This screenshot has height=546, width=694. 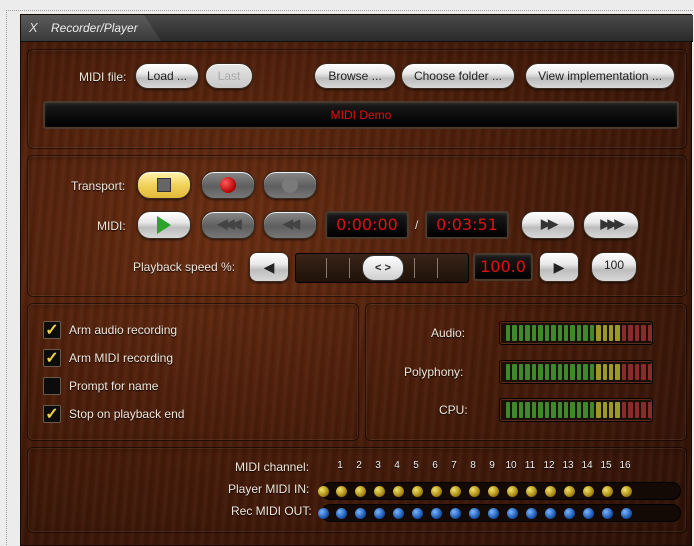 I want to click on channel-number: 7, so click(x=454, y=465).